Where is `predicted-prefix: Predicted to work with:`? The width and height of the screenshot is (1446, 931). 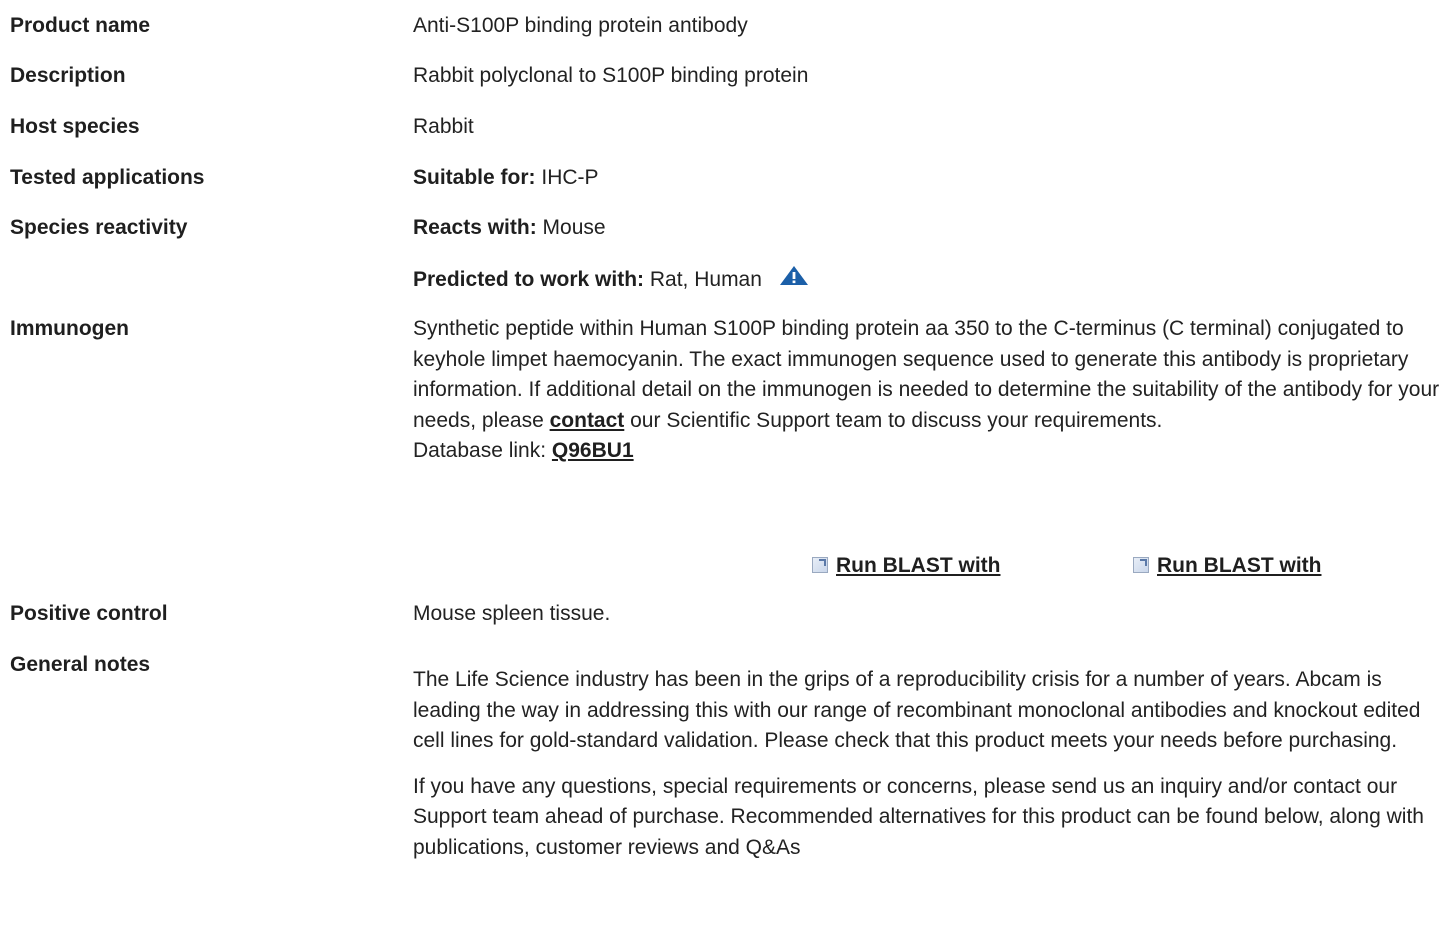
predicted-prefix: Predicted to work with: is located at coordinates (529, 279).